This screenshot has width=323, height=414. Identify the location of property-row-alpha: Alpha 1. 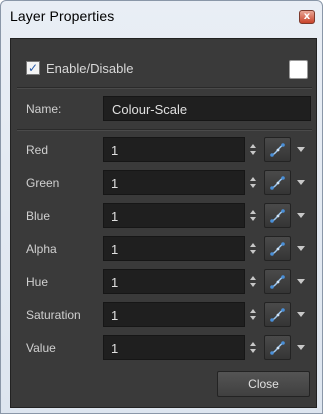
(164, 248).